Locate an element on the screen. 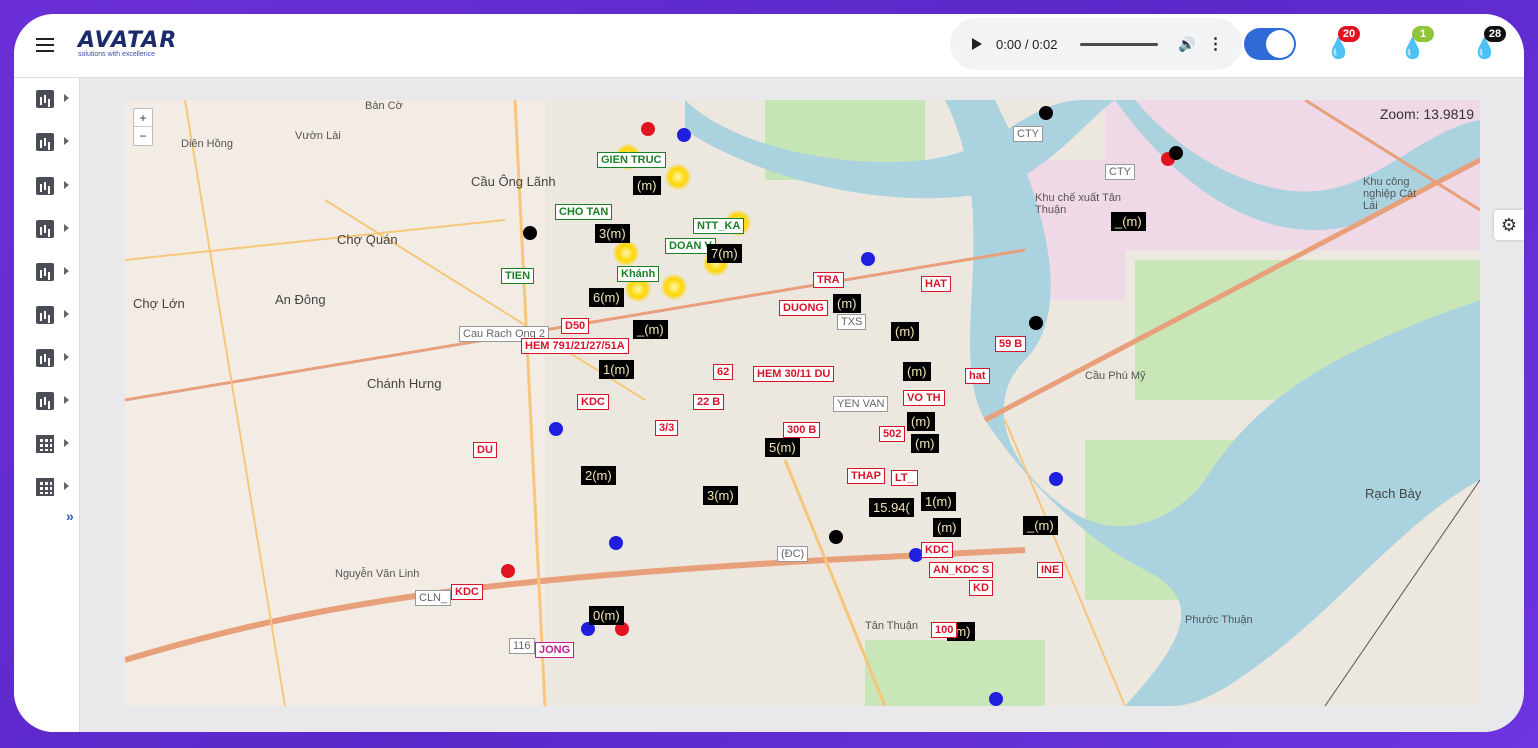  station-label: 59 B is located at coordinates (1011, 344).